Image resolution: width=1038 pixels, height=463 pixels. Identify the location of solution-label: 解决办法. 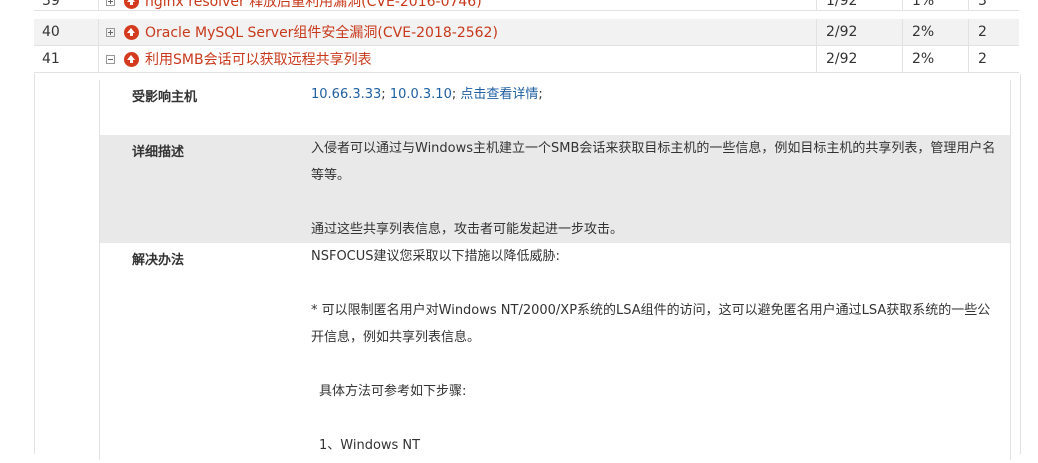
(158, 260).